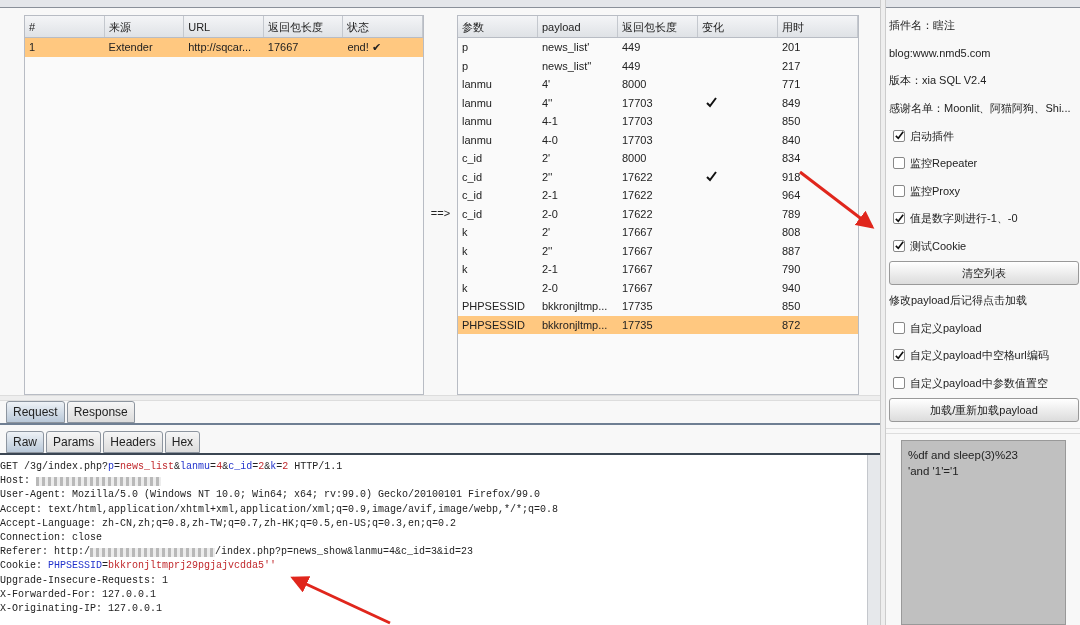 Image resolution: width=1080 pixels, height=625 pixels. What do you see at coordinates (133, 442) in the screenshot?
I see `tab: Headers` at bounding box center [133, 442].